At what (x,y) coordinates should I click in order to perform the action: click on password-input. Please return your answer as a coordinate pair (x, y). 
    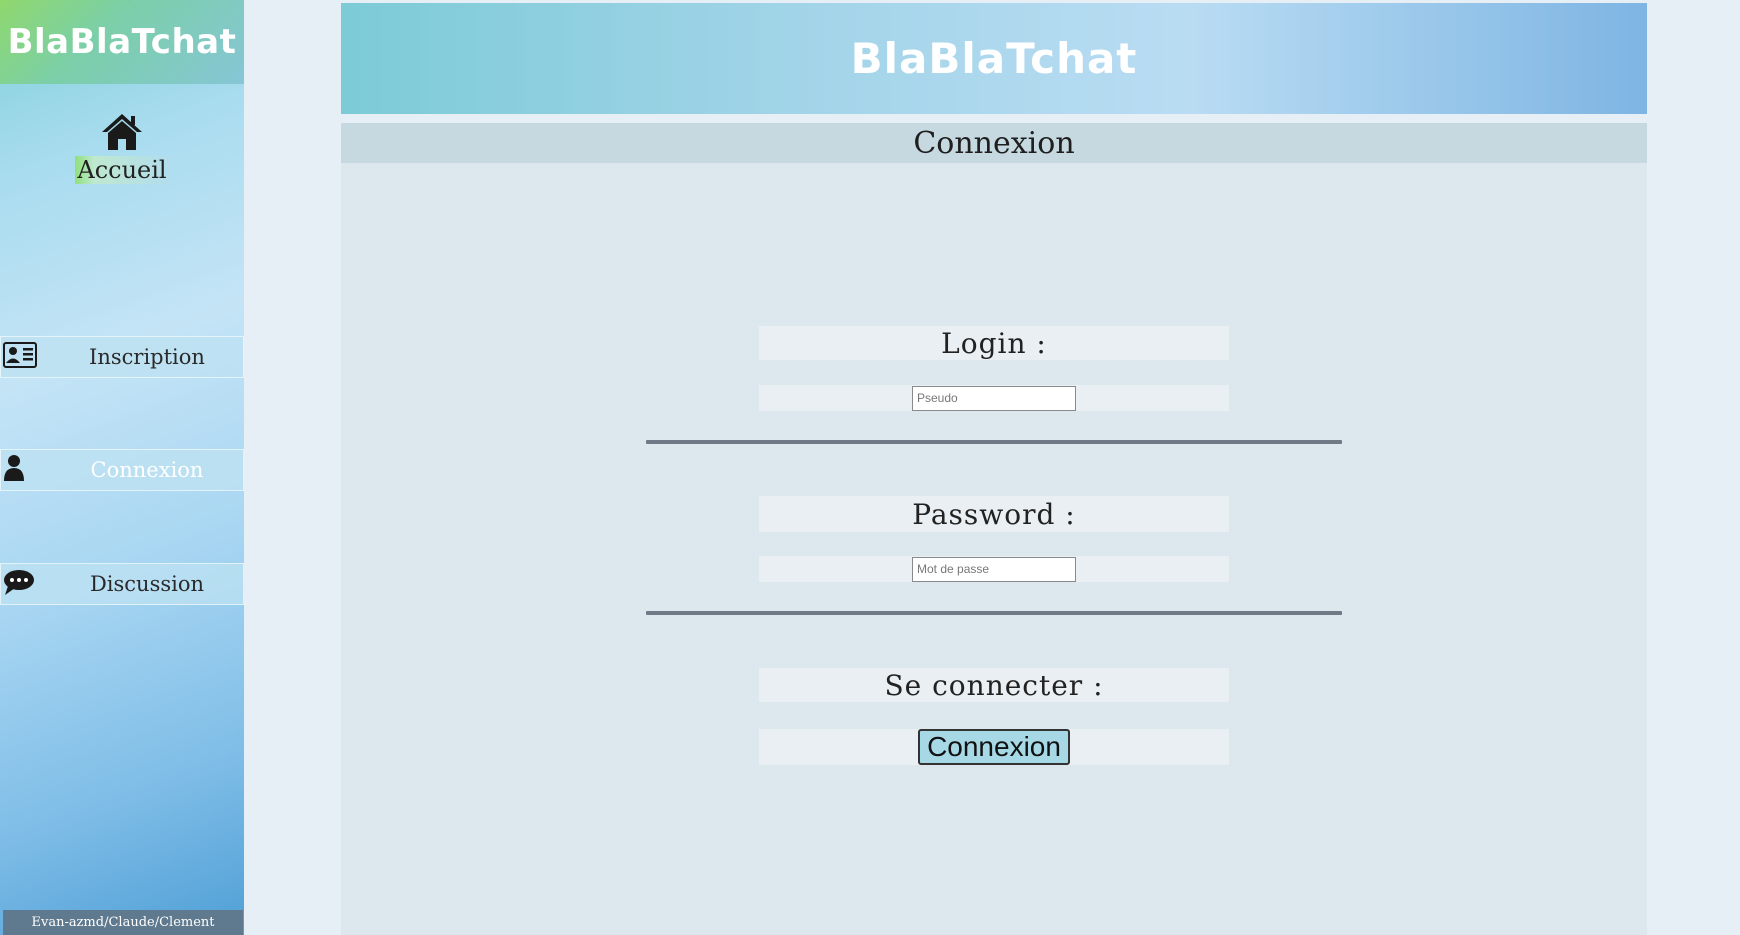
    Looking at the image, I should click on (994, 569).